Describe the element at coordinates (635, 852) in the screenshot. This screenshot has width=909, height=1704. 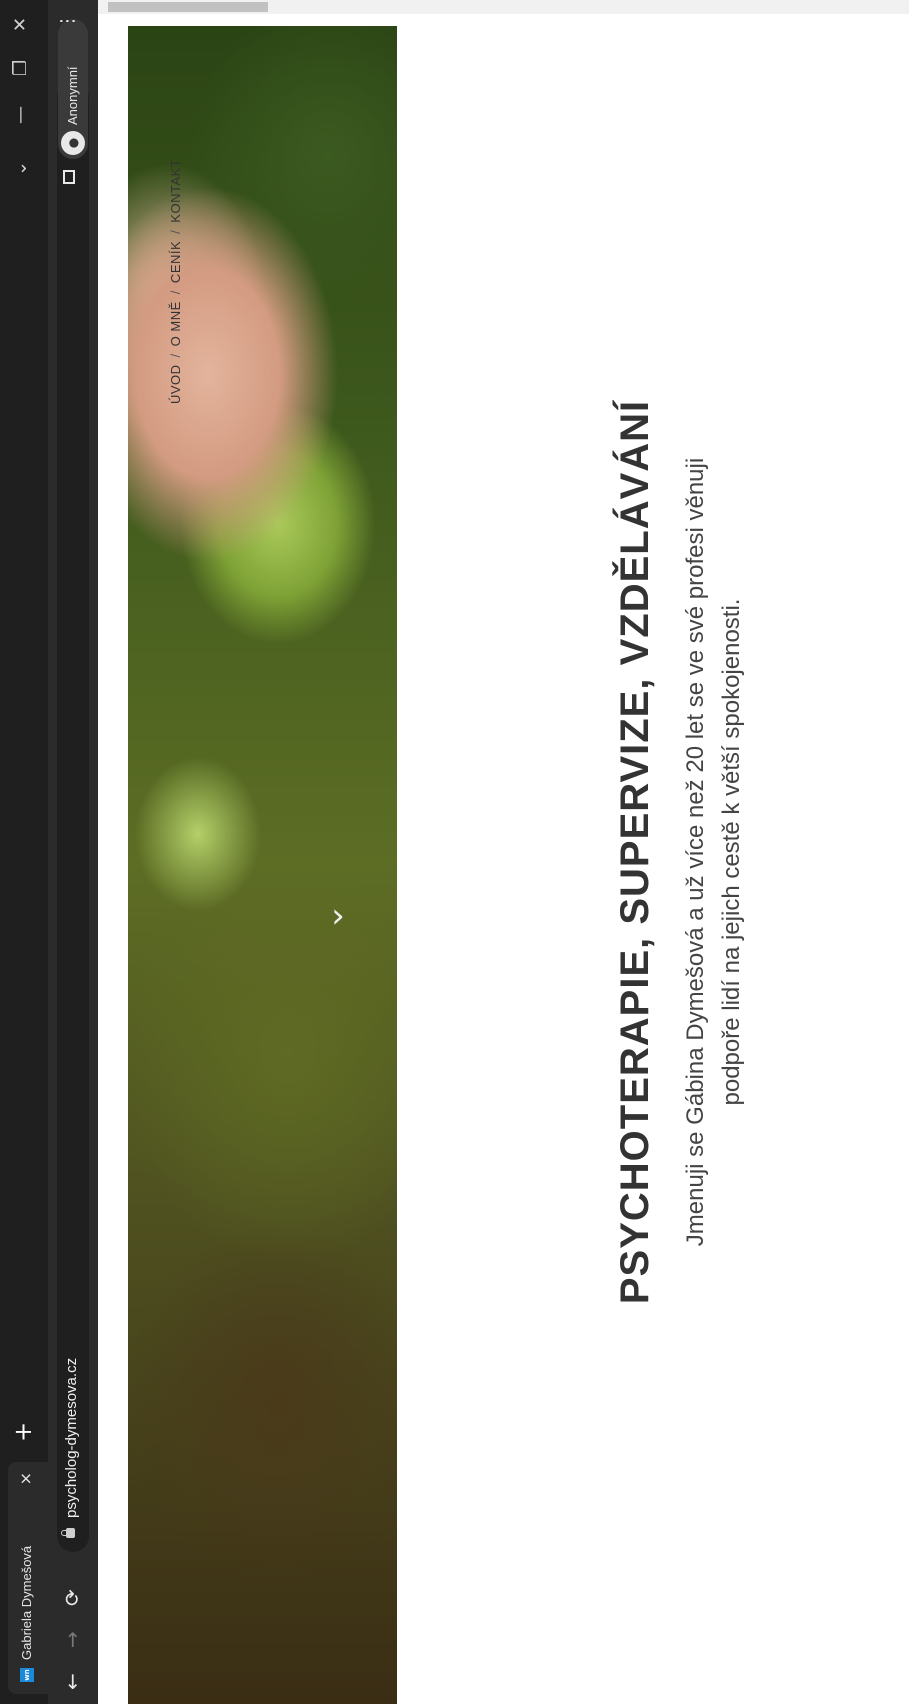
I see `page-headline: PSYCHOTERAPIE, SUPERVIZE, VZDĚLÁVÁNÍ` at that location.